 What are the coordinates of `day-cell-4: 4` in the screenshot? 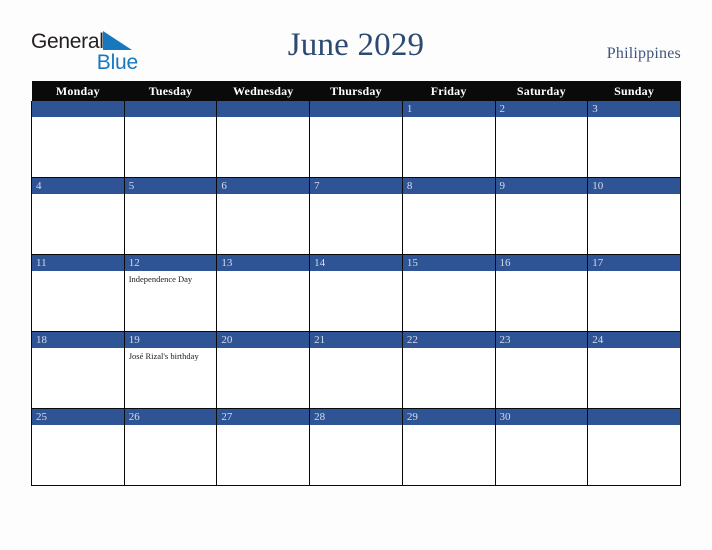 It's located at (78, 216).